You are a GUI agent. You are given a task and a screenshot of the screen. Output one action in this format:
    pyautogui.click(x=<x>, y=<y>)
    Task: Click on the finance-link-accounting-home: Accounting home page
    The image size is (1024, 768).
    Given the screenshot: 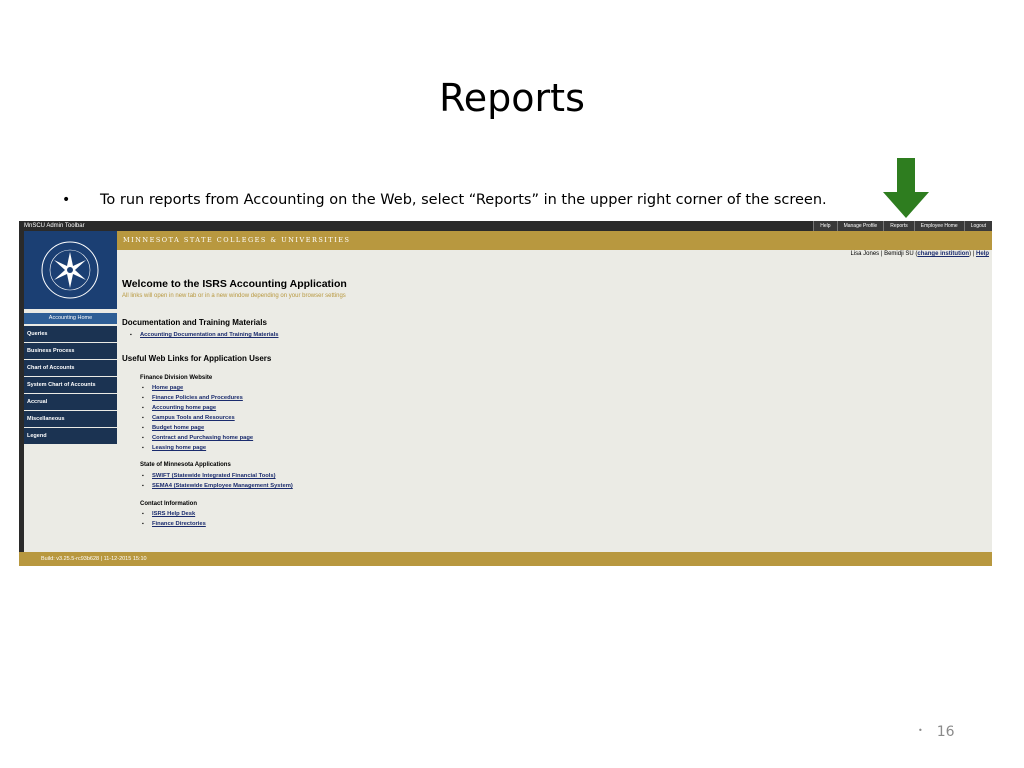 What is the action you would take?
    pyautogui.click(x=179, y=408)
    